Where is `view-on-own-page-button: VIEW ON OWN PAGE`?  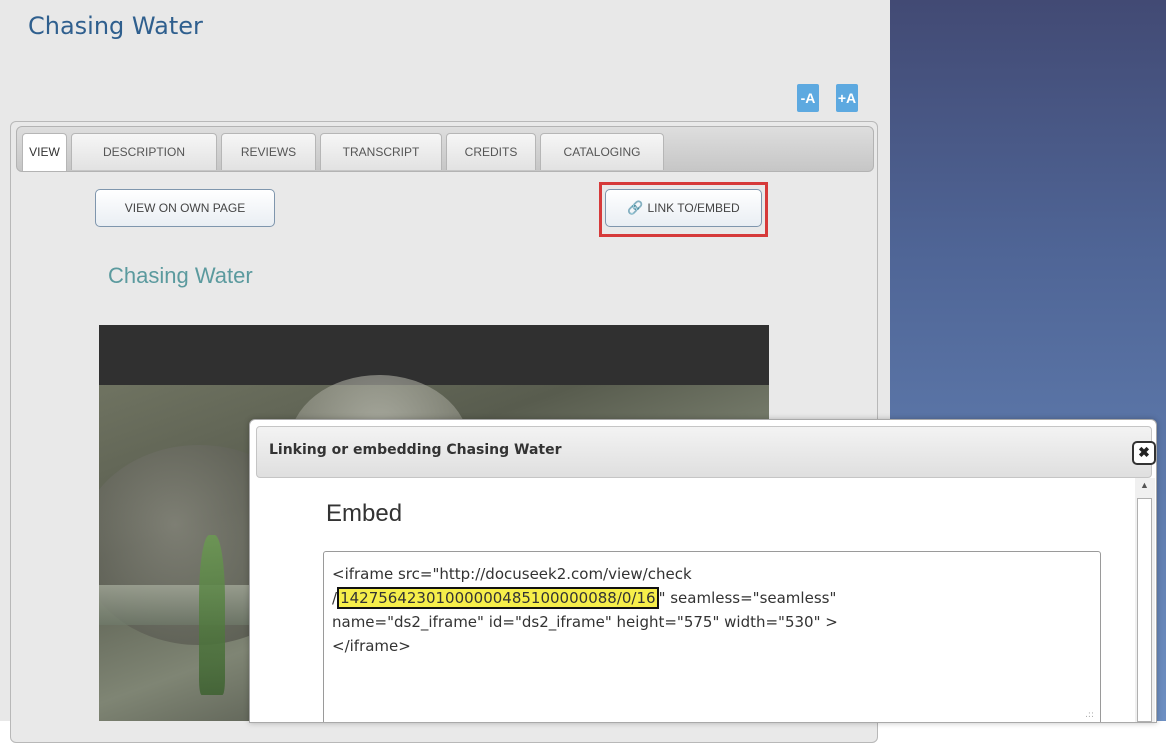
view-on-own-page-button: VIEW ON OWN PAGE is located at coordinates (185, 208).